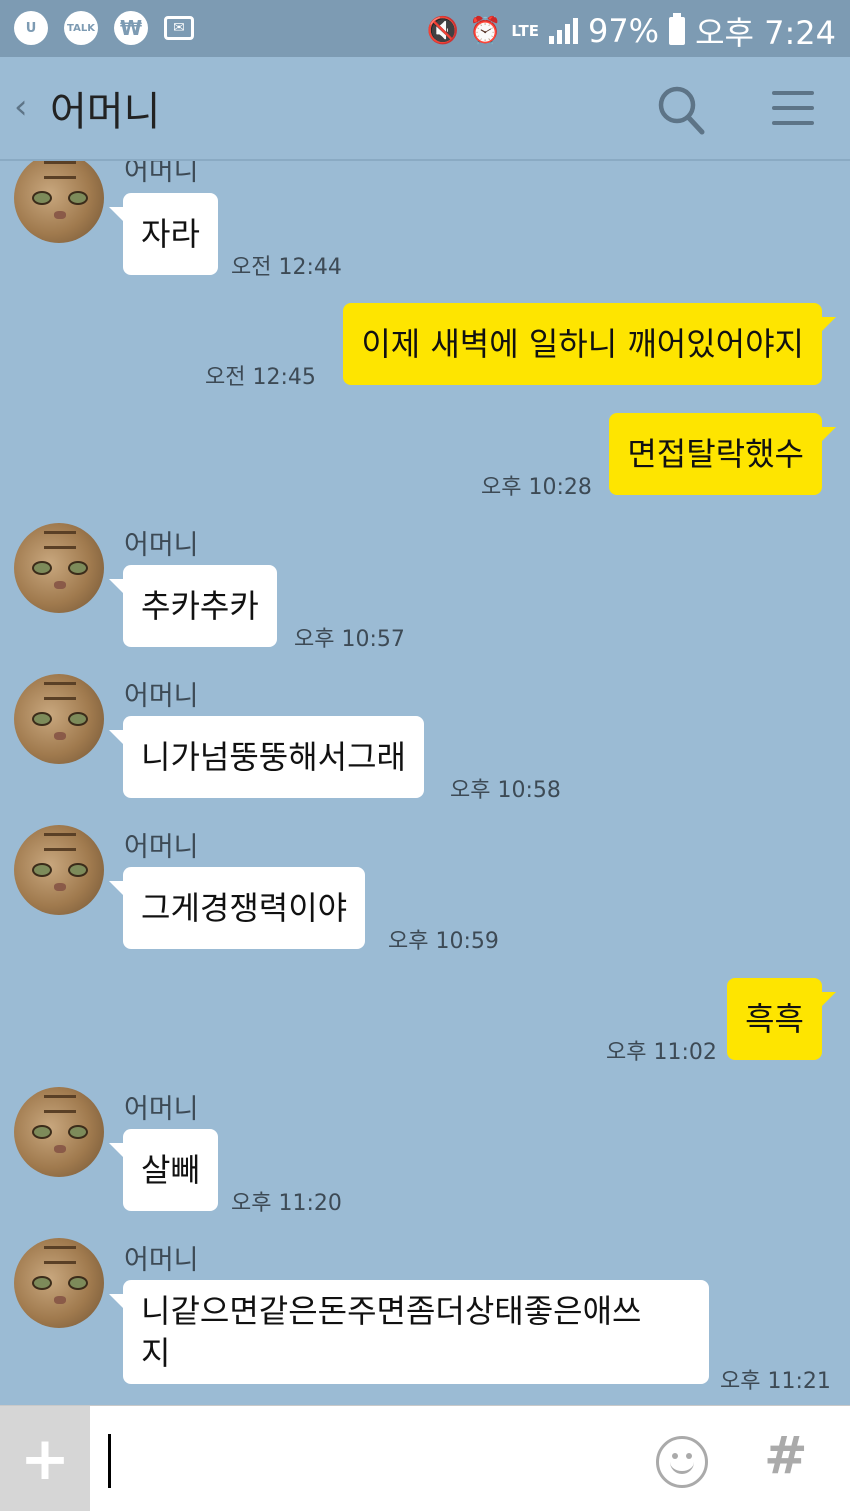  What do you see at coordinates (365, 1458) in the screenshot?
I see `message-input` at bounding box center [365, 1458].